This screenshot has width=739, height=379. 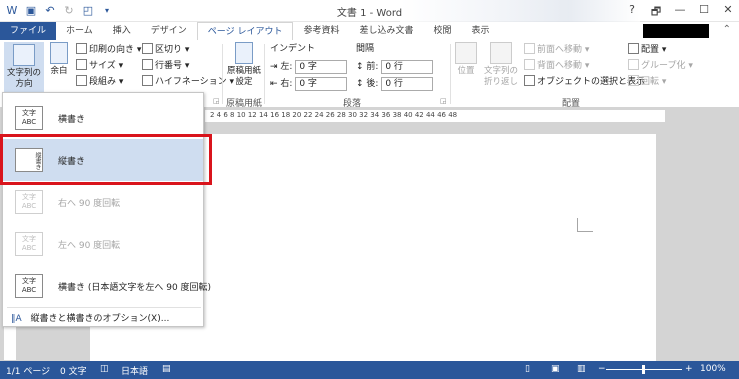 I want to click on spacing-before-field: ↕ 前: 0 行, so click(x=395, y=66).